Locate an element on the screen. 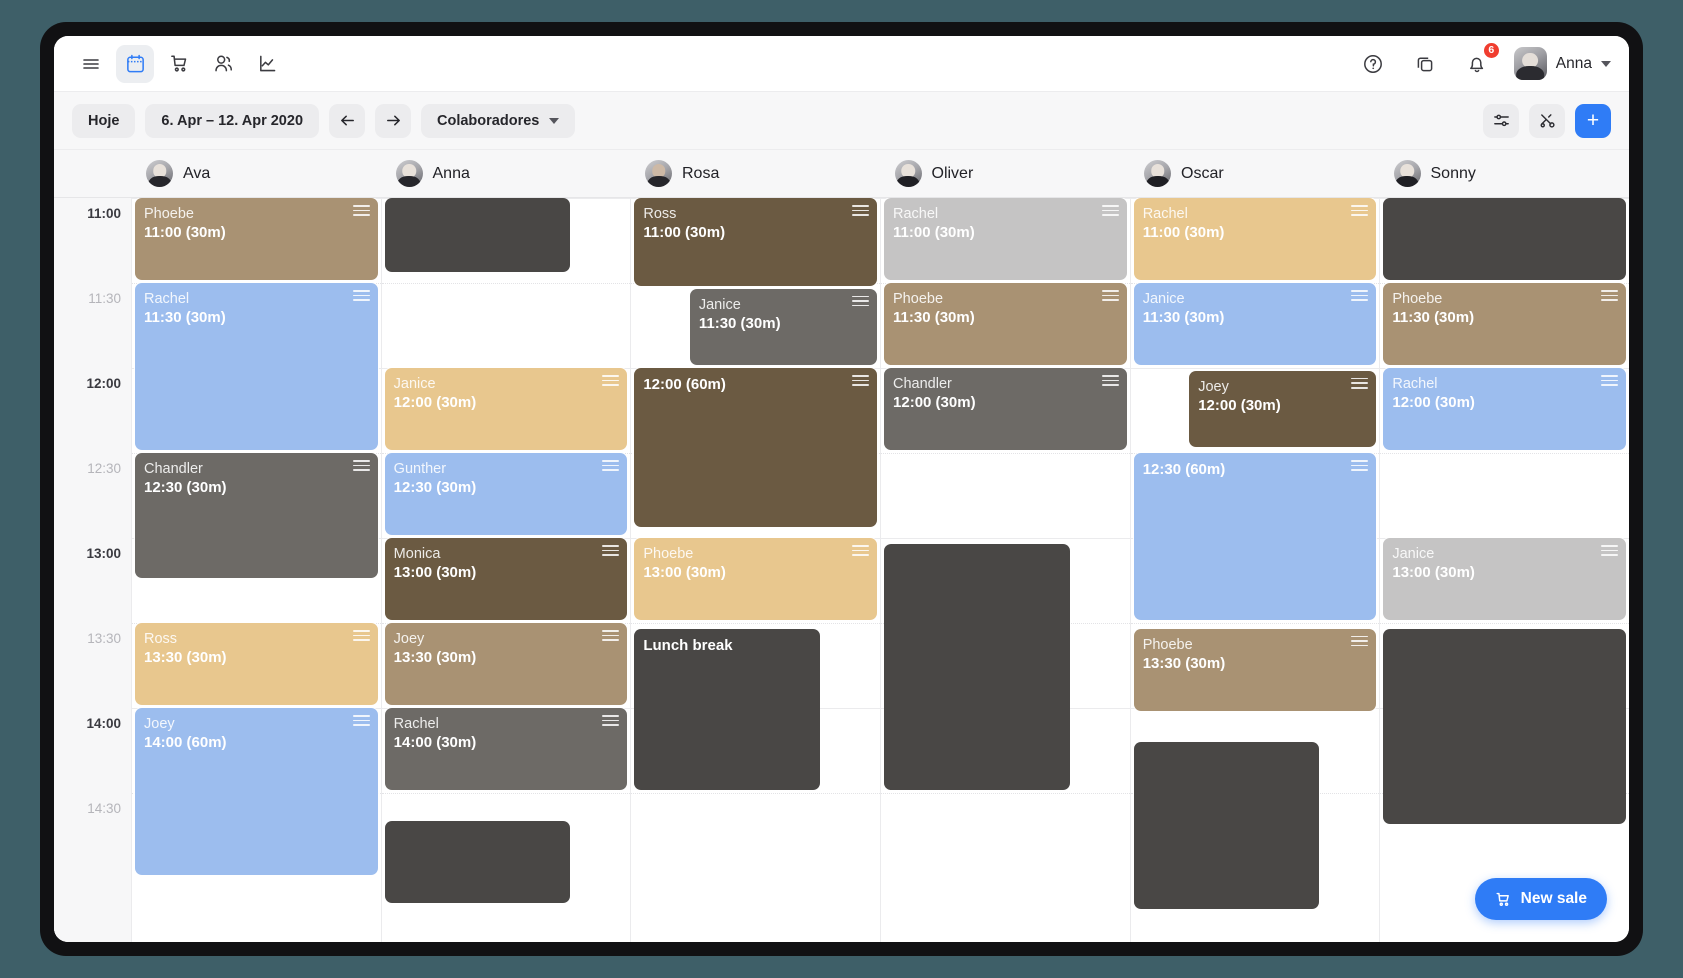 The height and width of the screenshot is (978, 1683). calendar-event: Chandler 12:00 (30m) is located at coordinates (1005, 409).